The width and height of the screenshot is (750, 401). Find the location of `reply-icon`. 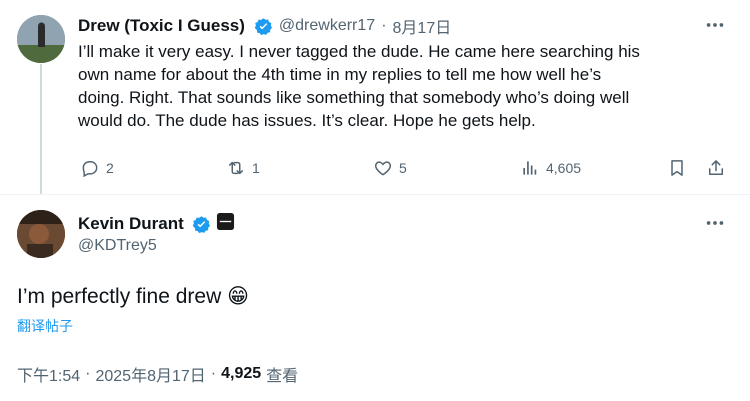

reply-icon is located at coordinates (90, 169).